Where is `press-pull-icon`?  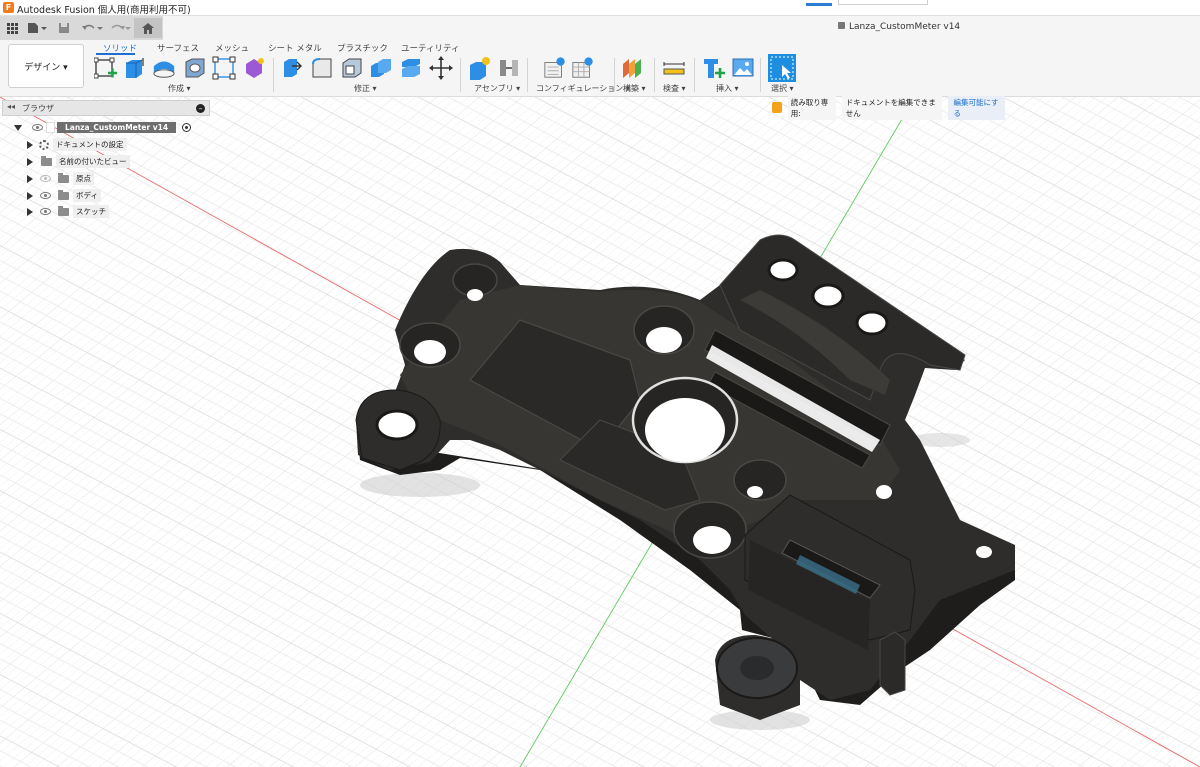
press-pull-icon is located at coordinates (292, 68).